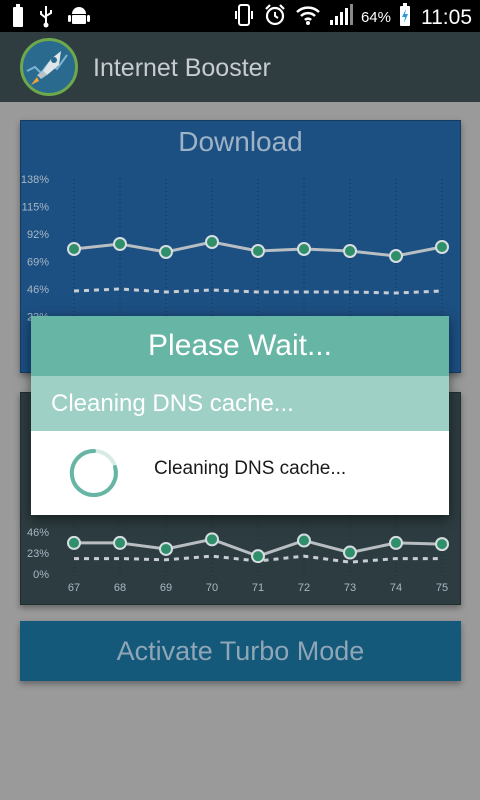  I want to click on series-line-secondary, so click(258, 291).